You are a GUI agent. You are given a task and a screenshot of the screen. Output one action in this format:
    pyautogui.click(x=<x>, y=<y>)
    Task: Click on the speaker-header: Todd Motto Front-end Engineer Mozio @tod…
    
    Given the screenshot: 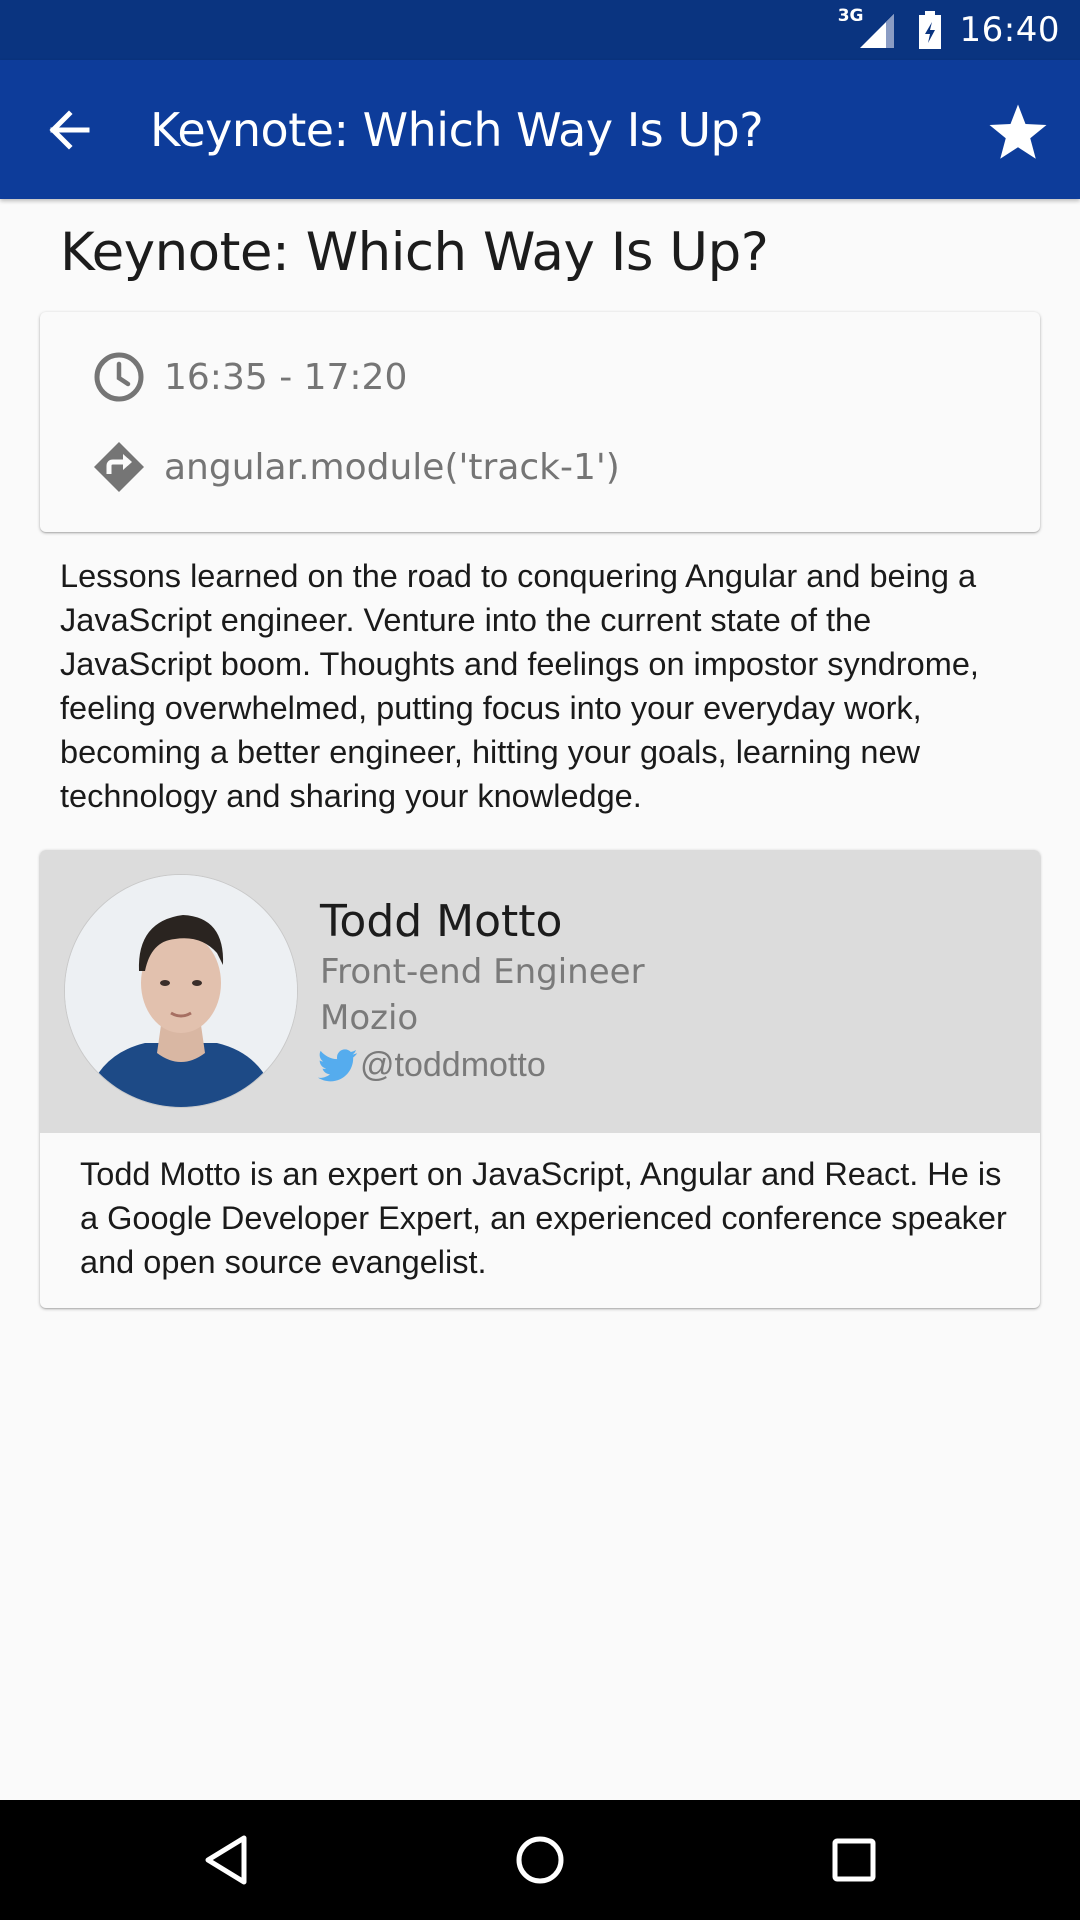 What is the action you would take?
    pyautogui.click(x=540, y=991)
    